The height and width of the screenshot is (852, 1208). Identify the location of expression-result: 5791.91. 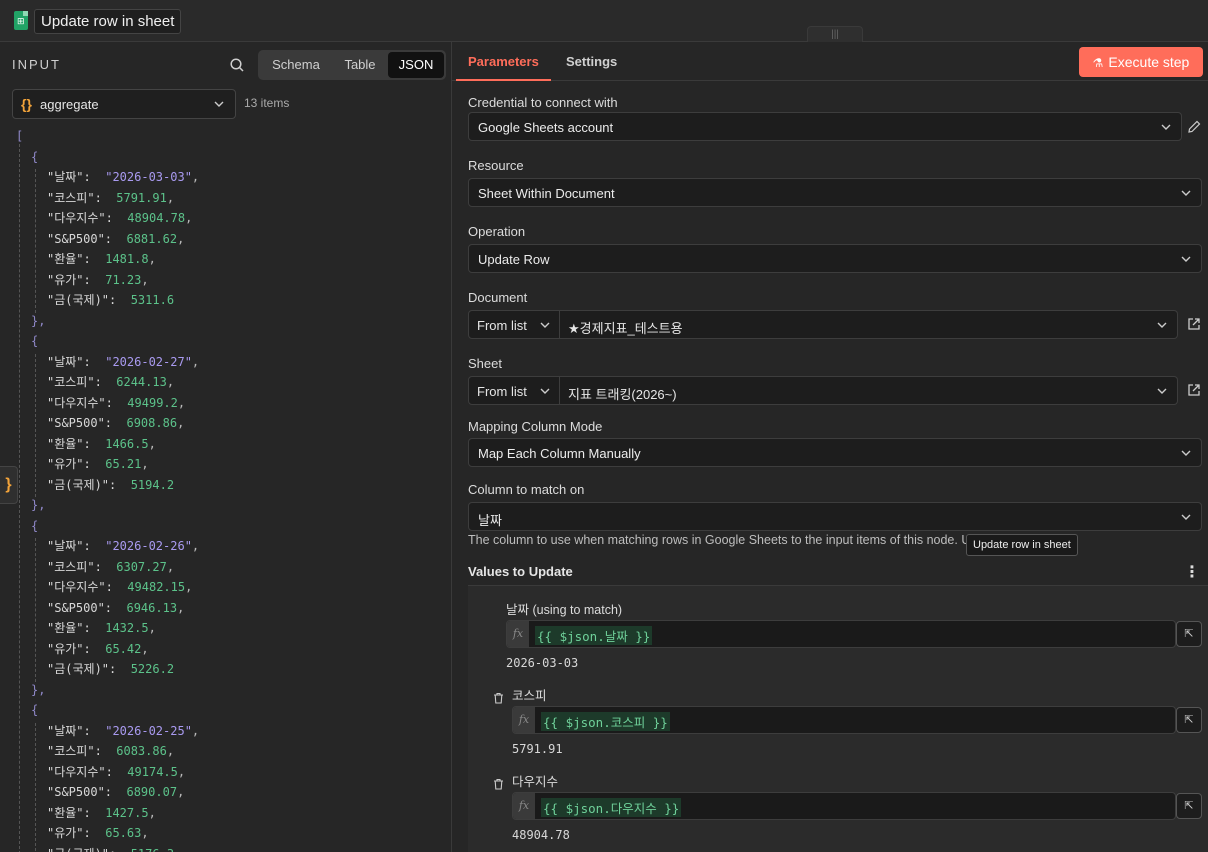
(537, 749).